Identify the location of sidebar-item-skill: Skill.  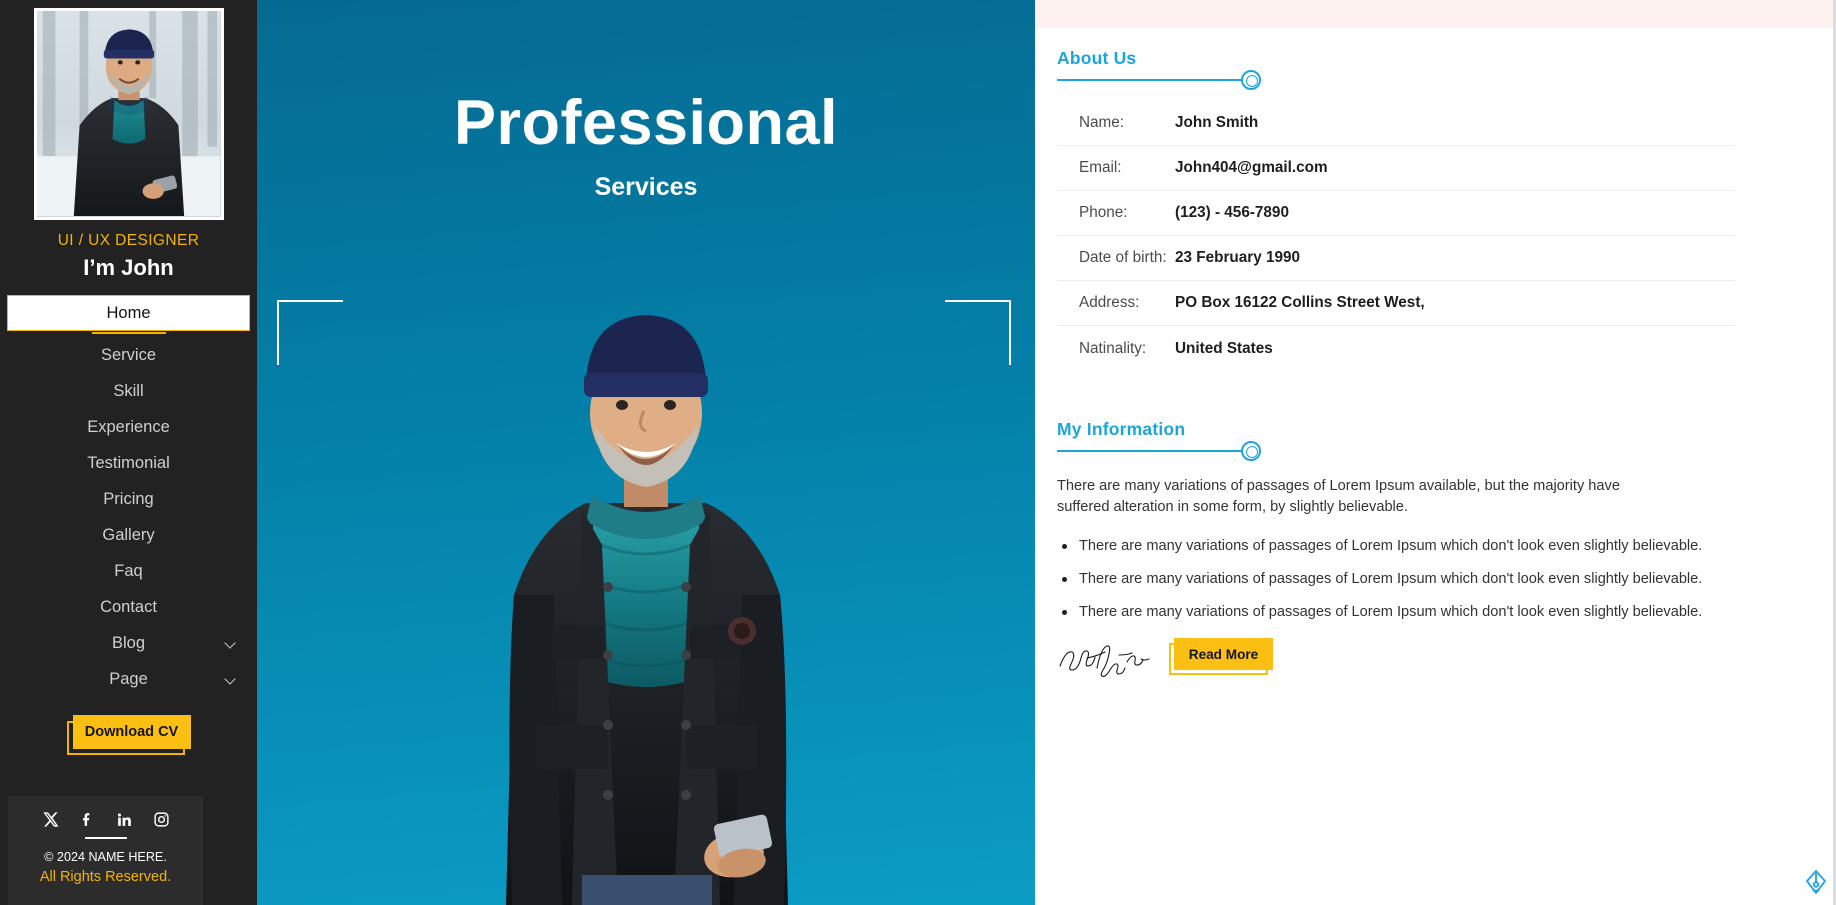
(128, 391).